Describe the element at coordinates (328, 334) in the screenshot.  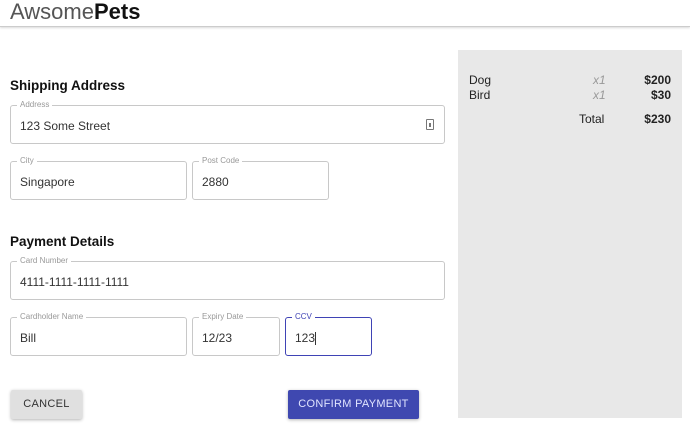
I see `ccv-field: CCV 123` at that location.